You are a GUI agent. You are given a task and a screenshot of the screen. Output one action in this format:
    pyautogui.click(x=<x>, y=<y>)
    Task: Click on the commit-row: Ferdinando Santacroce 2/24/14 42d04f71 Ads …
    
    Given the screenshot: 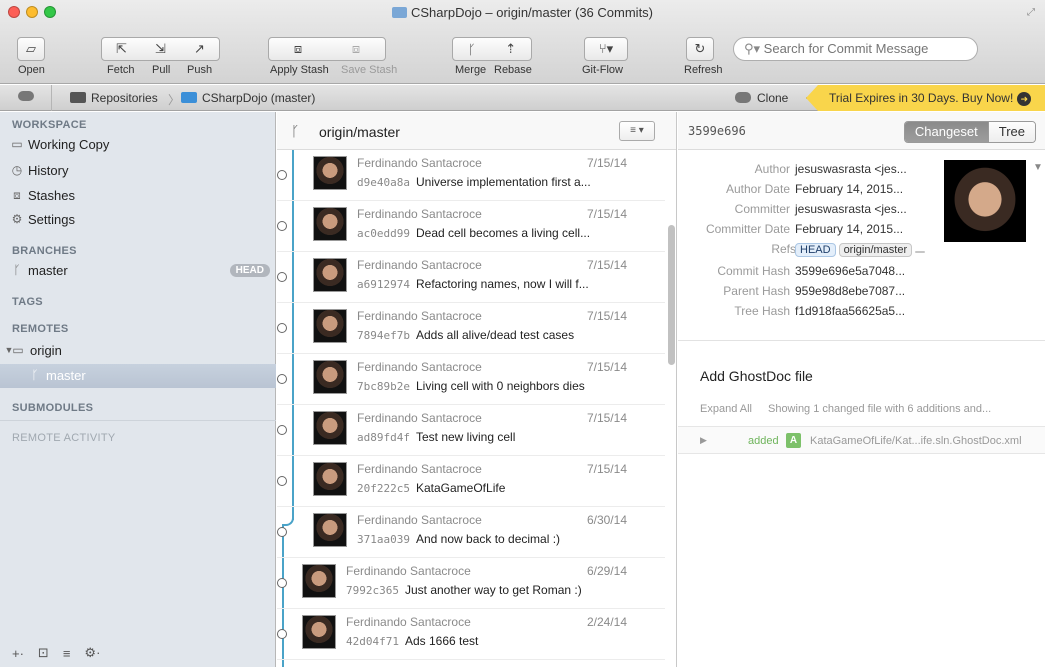 What is the action you would take?
    pyautogui.click(x=471, y=634)
    